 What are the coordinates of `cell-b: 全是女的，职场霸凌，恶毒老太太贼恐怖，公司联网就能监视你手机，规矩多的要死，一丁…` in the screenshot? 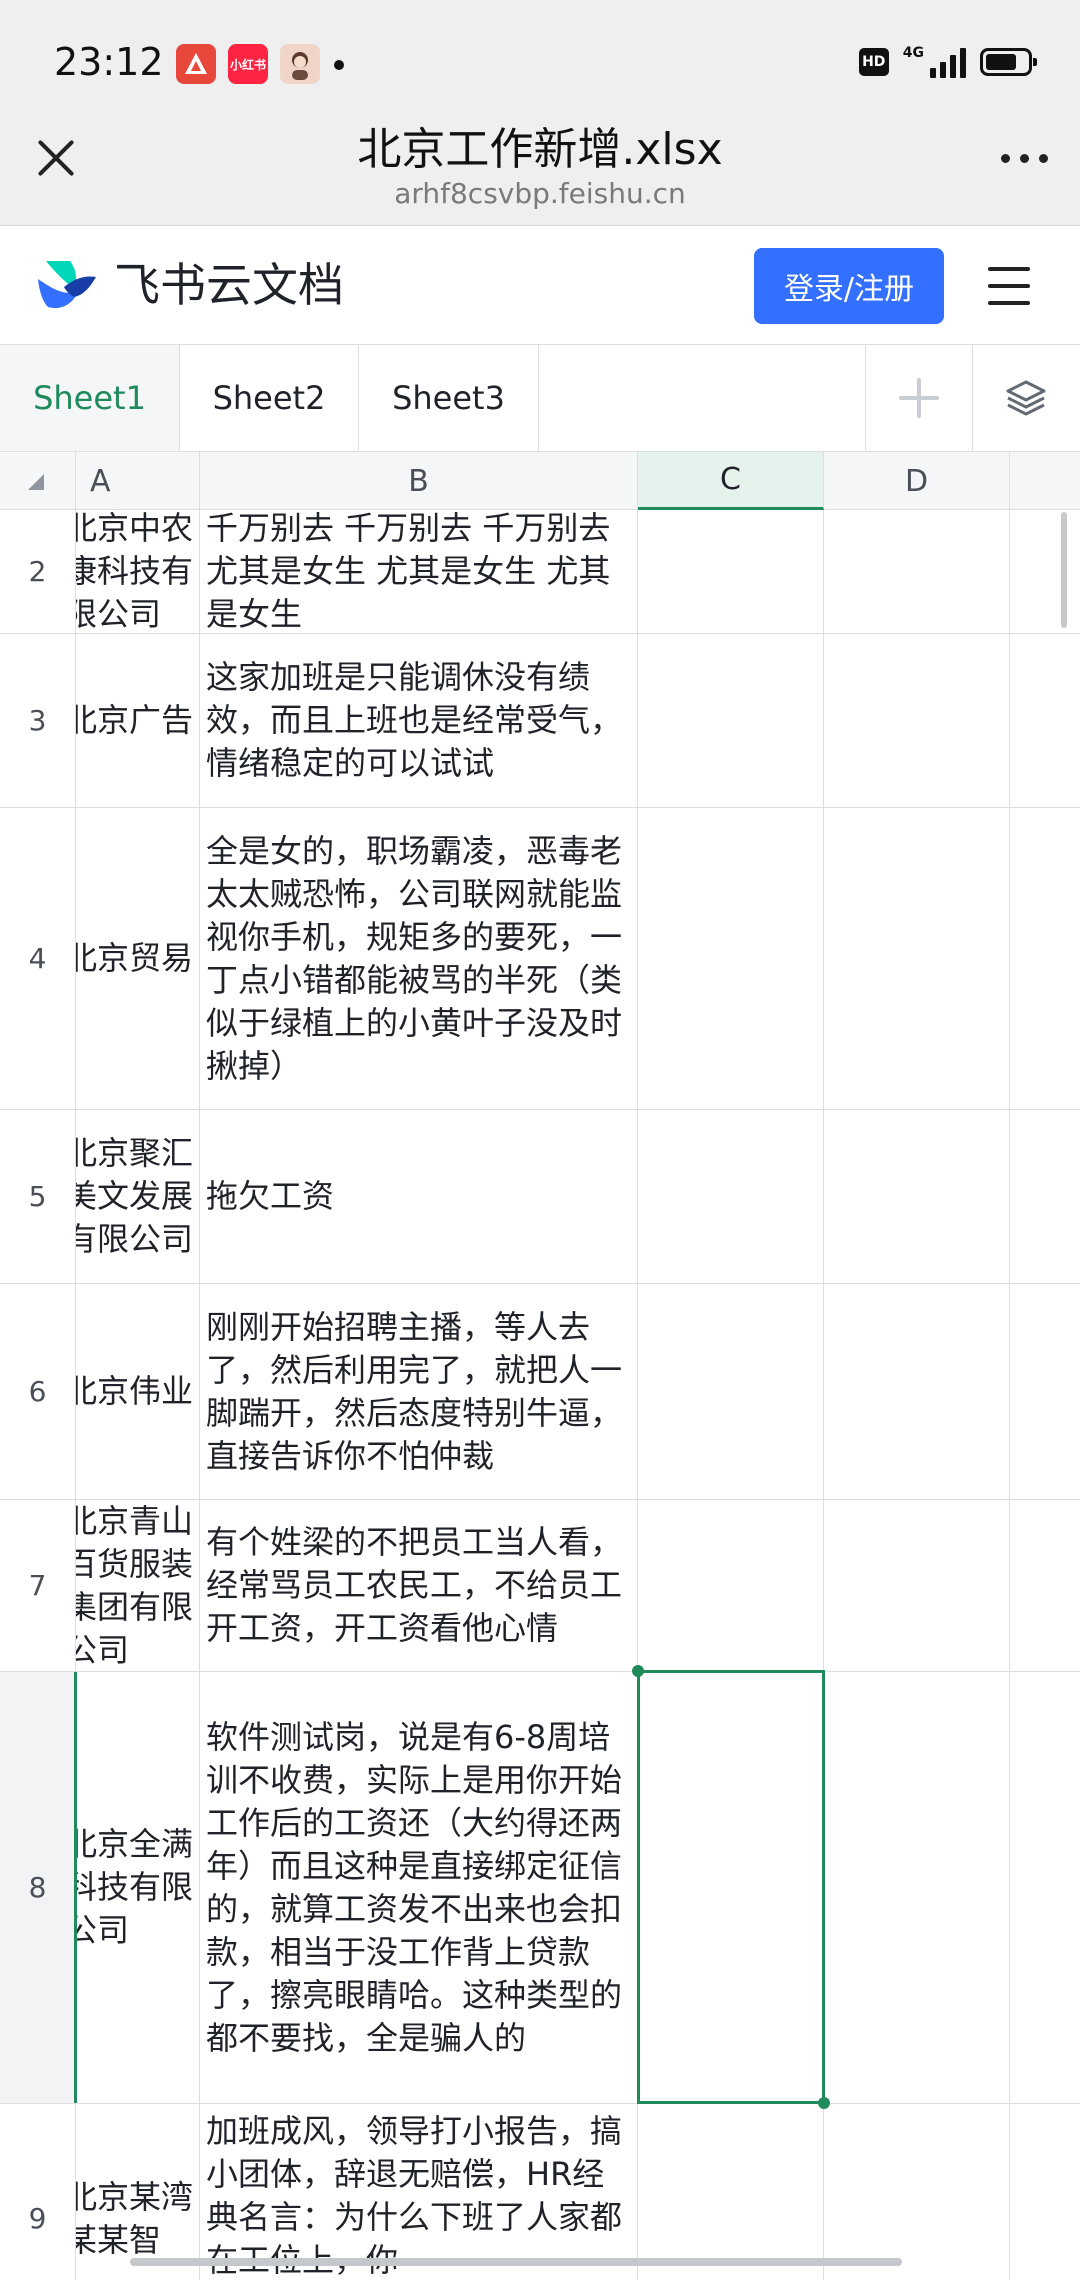 It's located at (419, 958).